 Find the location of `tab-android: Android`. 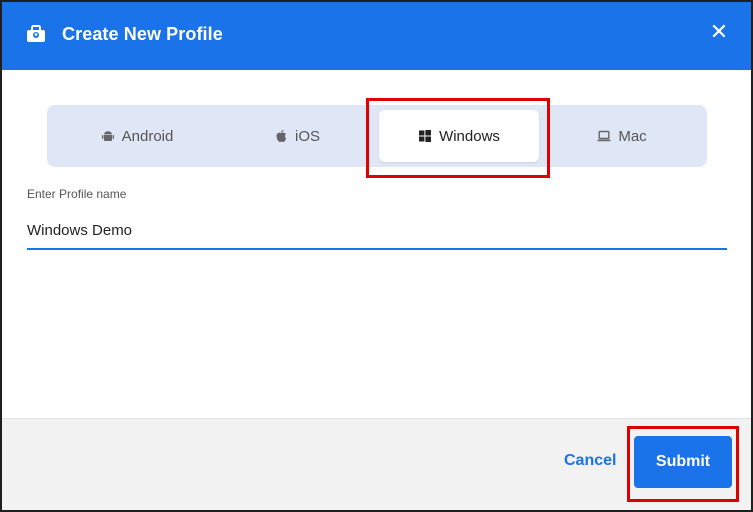

tab-android: Android is located at coordinates (137, 136).